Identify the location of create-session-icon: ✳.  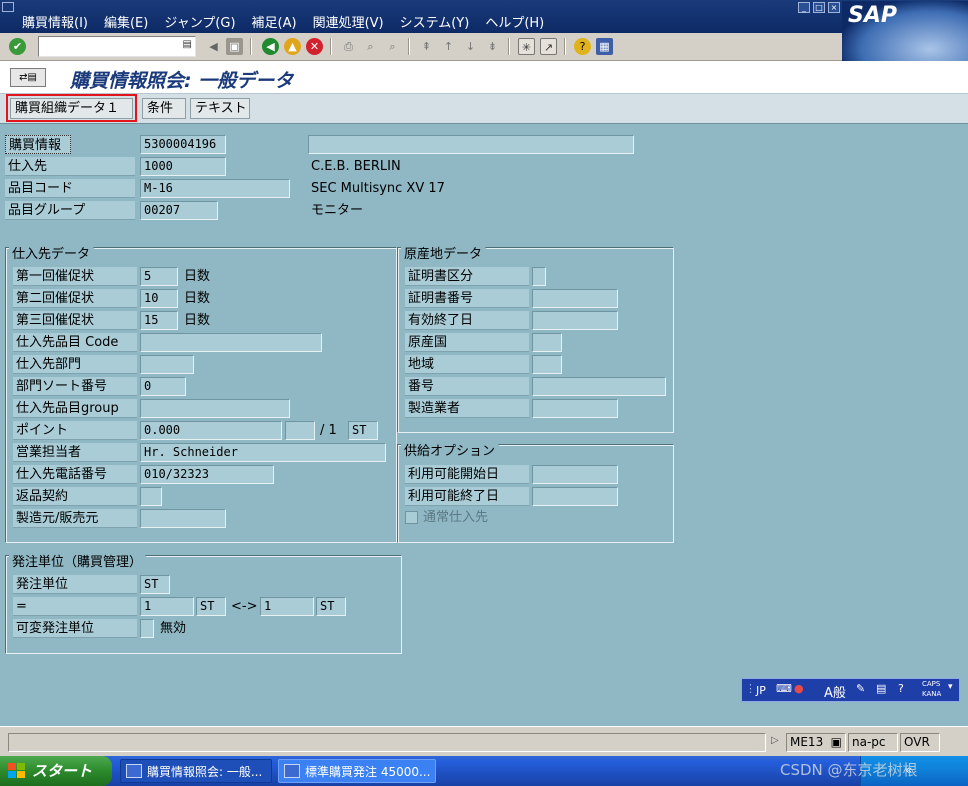
(526, 46).